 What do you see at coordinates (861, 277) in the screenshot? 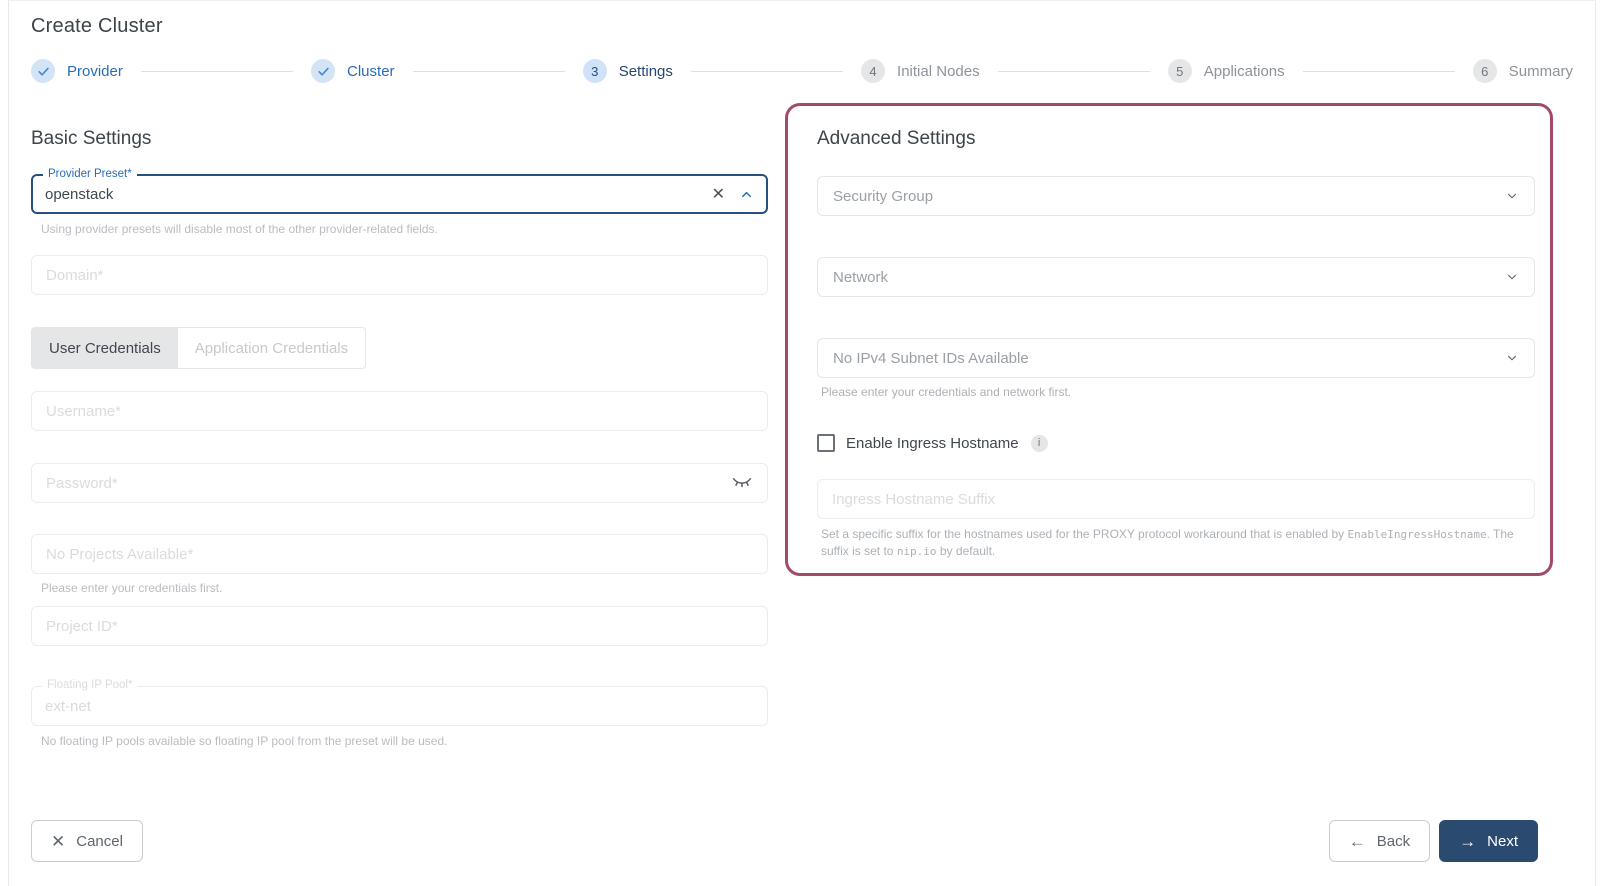
I see `network-placeholder: Network` at bounding box center [861, 277].